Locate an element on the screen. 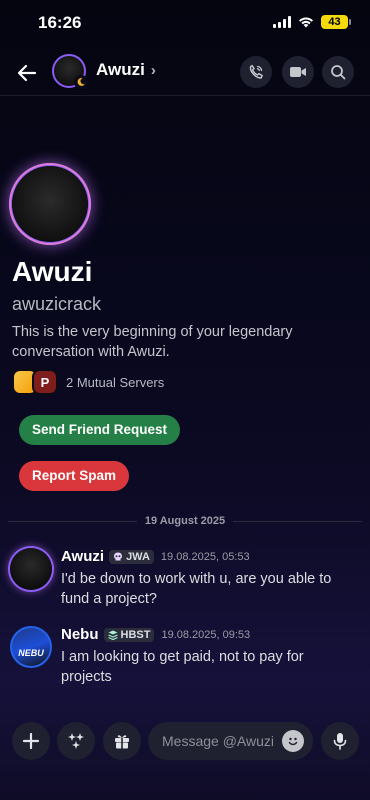 Image resolution: width=370 pixels, height=800 pixels. guild-tag: JWA is located at coordinates (131, 556).